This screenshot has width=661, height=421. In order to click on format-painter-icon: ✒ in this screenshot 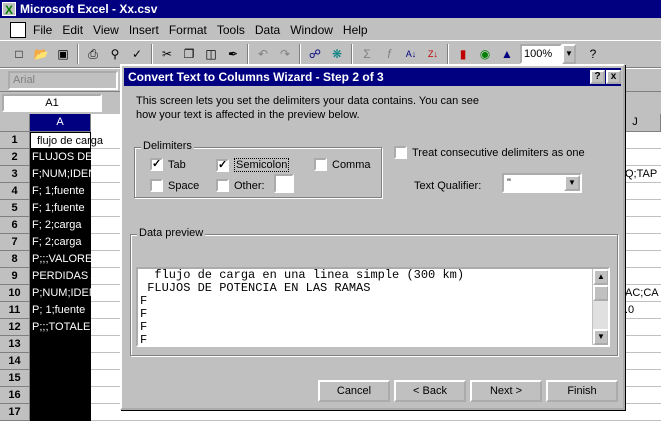, I will do `click(233, 54)`.